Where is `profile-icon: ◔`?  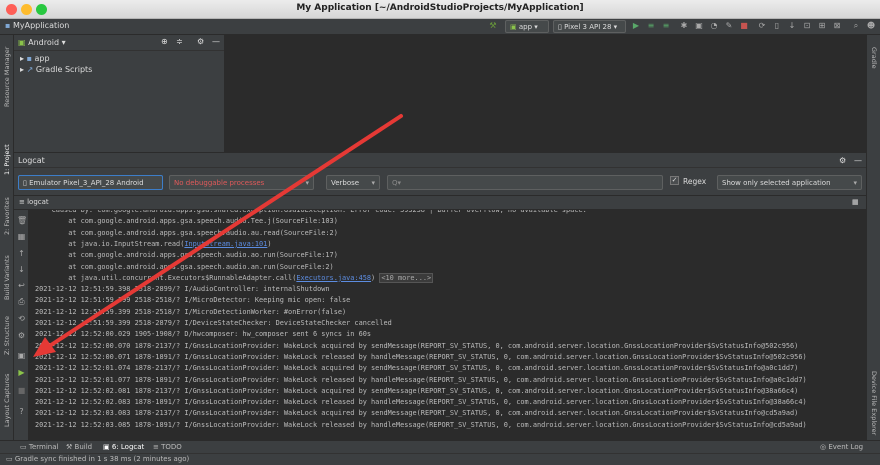
profile-icon: ◔ is located at coordinates (714, 26).